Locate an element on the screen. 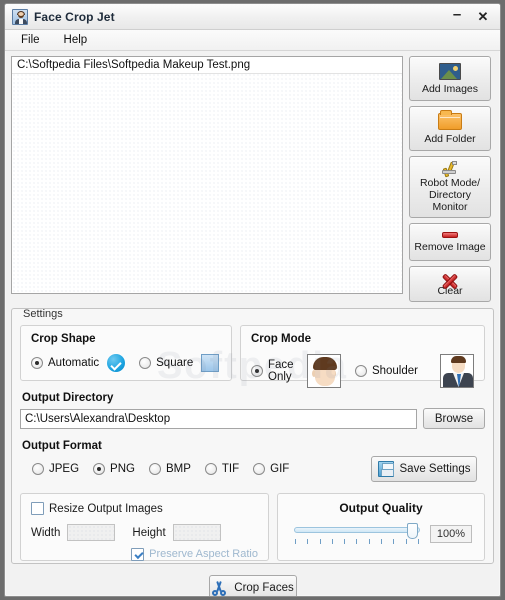 The height and width of the screenshot is (600, 505). blue-square-icon is located at coordinates (210, 363).